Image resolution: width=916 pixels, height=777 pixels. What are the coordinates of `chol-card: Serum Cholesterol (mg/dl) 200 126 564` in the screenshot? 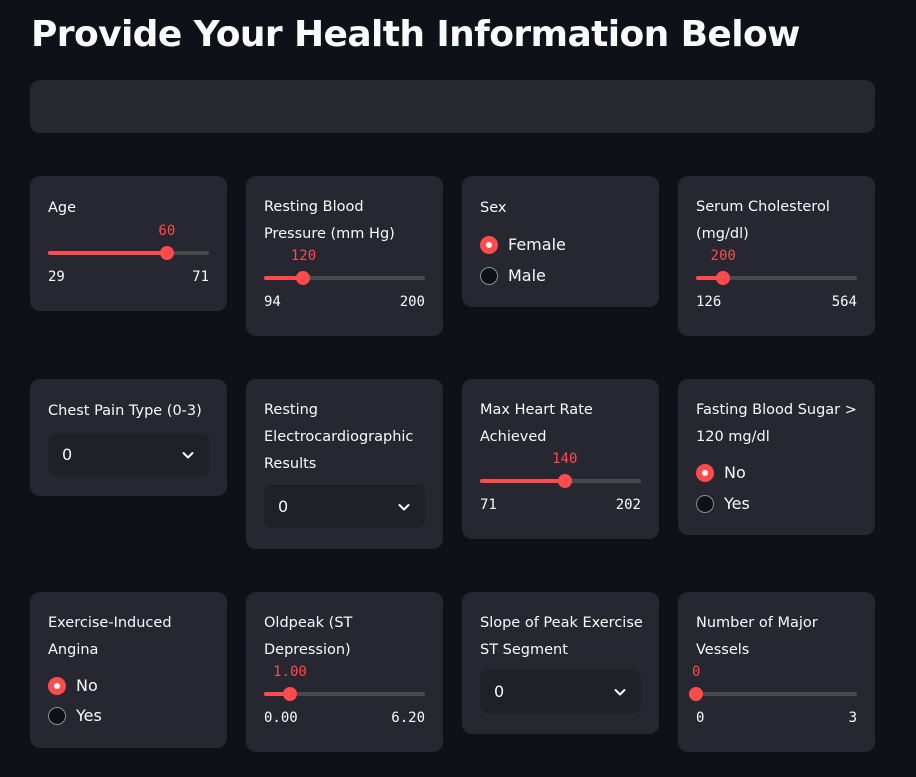 It's located at (776, 256).